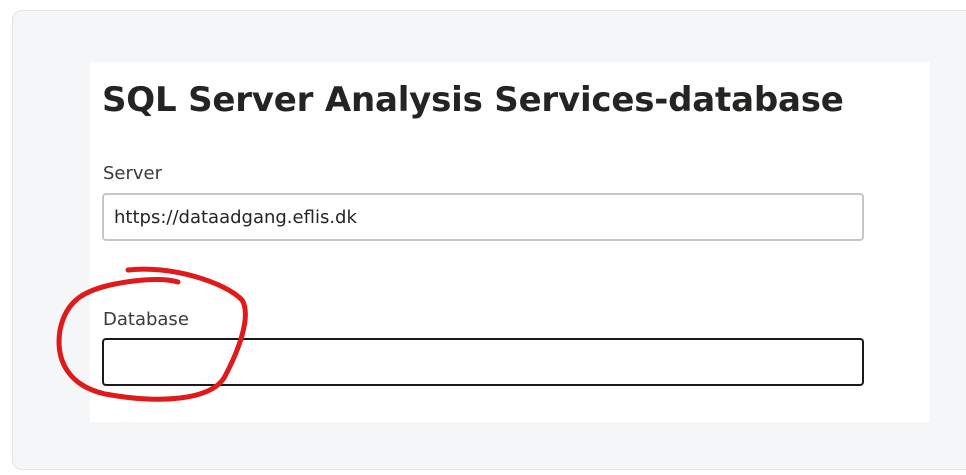 The image size is (966, 475). What do you see at coordinates (483, 362) in the screenshot?
I see `database-input` at bounding box center [483, 362].